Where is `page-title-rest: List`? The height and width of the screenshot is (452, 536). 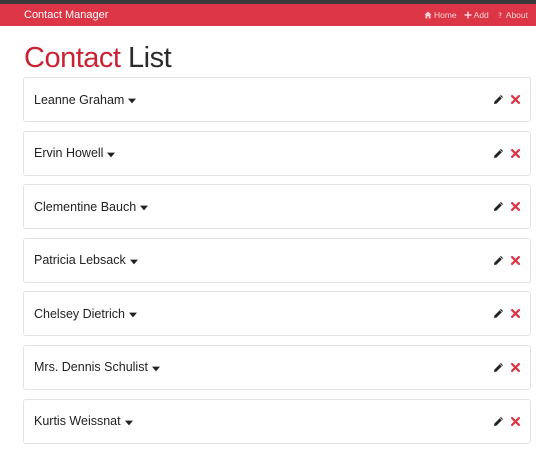 page-title-rest: List is located at coordinates (150, 58).